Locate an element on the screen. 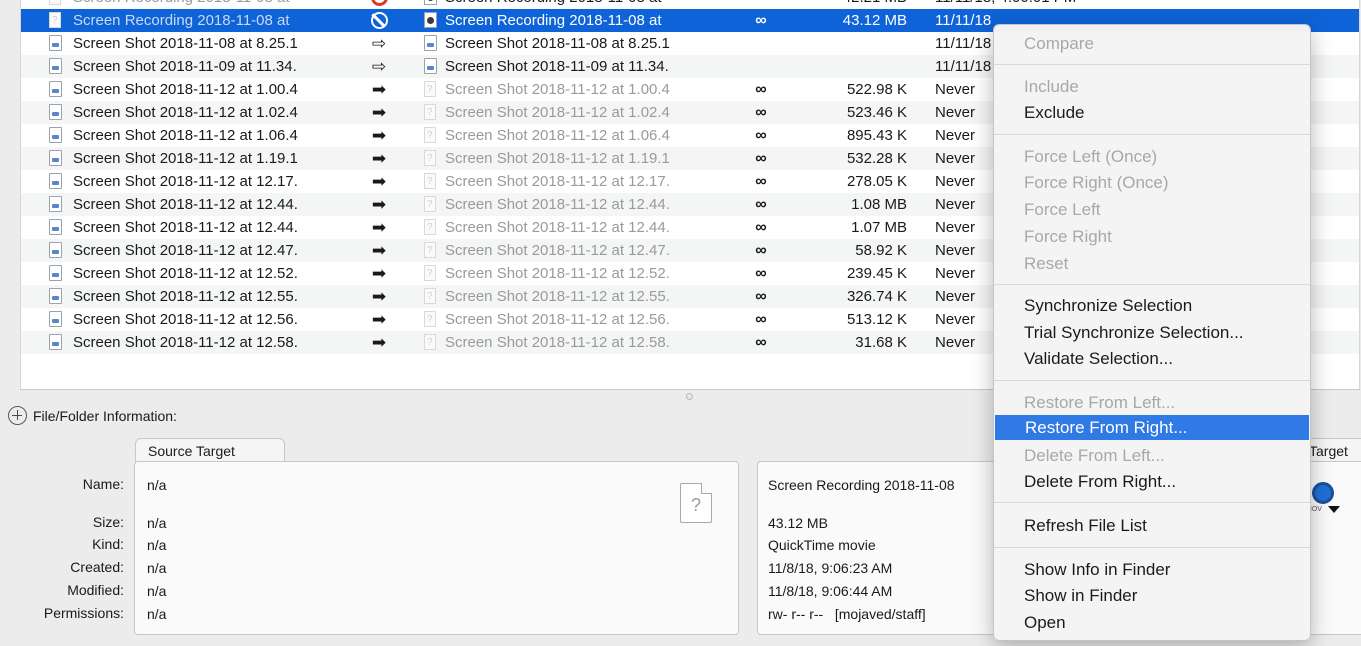  menu-item-exclude: Exclude is located at coordinates (1152, 112).